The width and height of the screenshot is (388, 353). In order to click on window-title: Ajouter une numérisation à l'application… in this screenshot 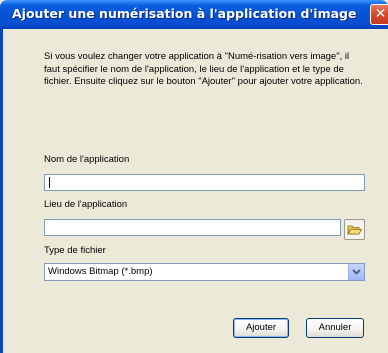, I will do `click(184, 13)`.